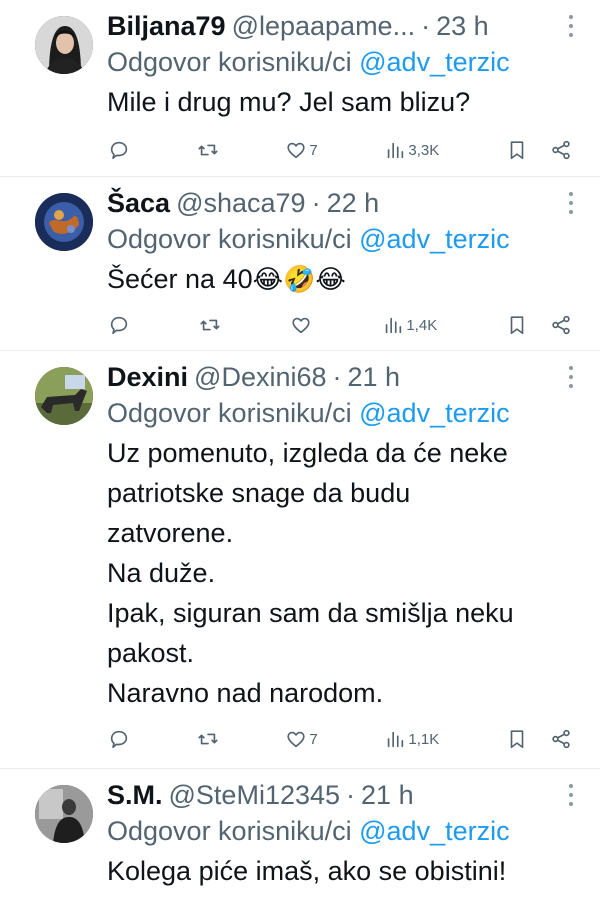  I want to click on user-handle: @SteMi12345, so click(255, 795).